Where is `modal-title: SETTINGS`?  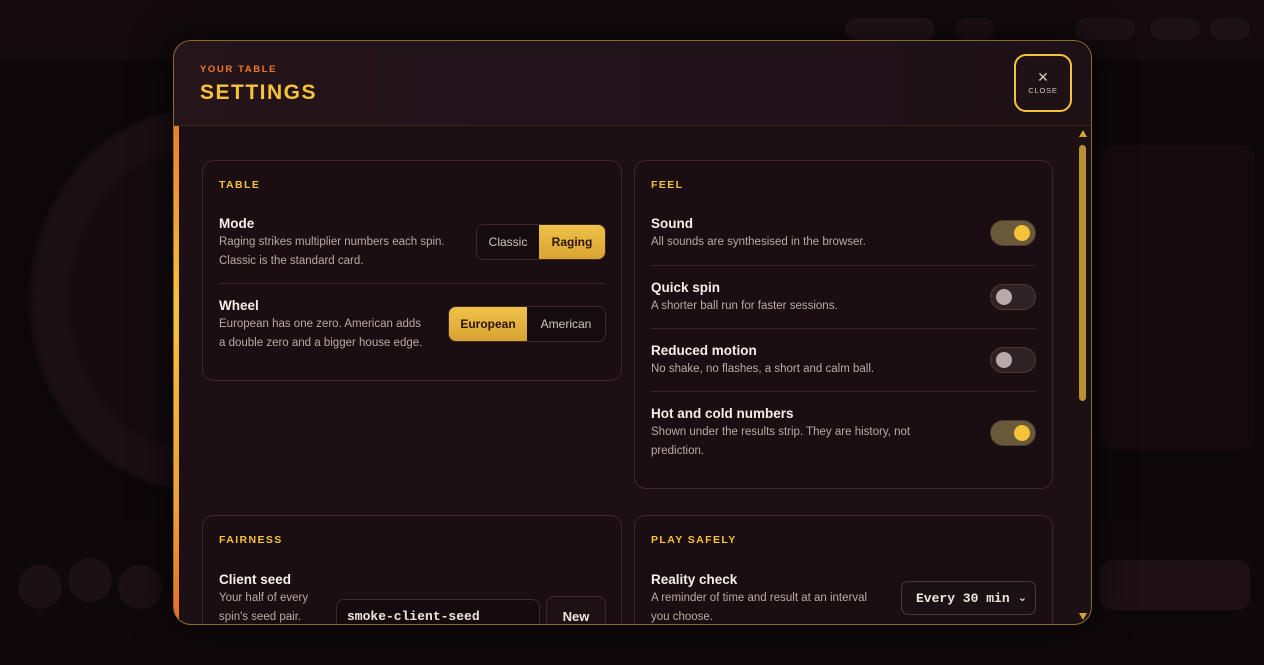
modal-title: SETTINGS is located at coordinates (259, 92).